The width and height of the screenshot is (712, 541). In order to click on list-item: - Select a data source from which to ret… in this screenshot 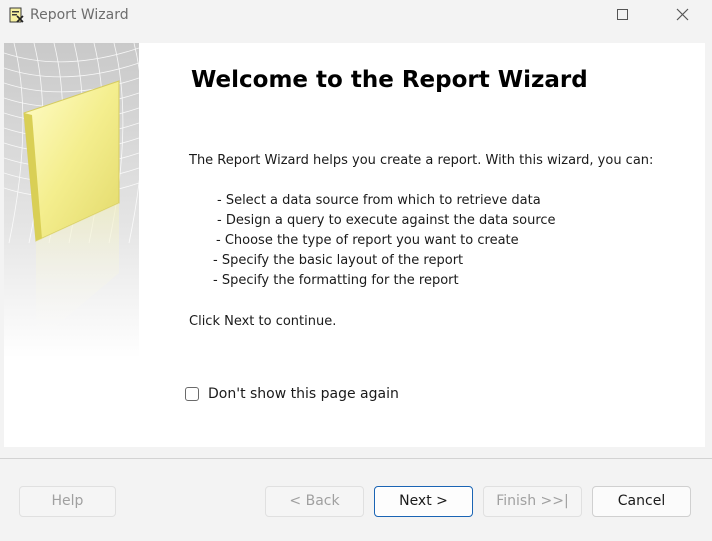, I will do `click(379, 200)`.